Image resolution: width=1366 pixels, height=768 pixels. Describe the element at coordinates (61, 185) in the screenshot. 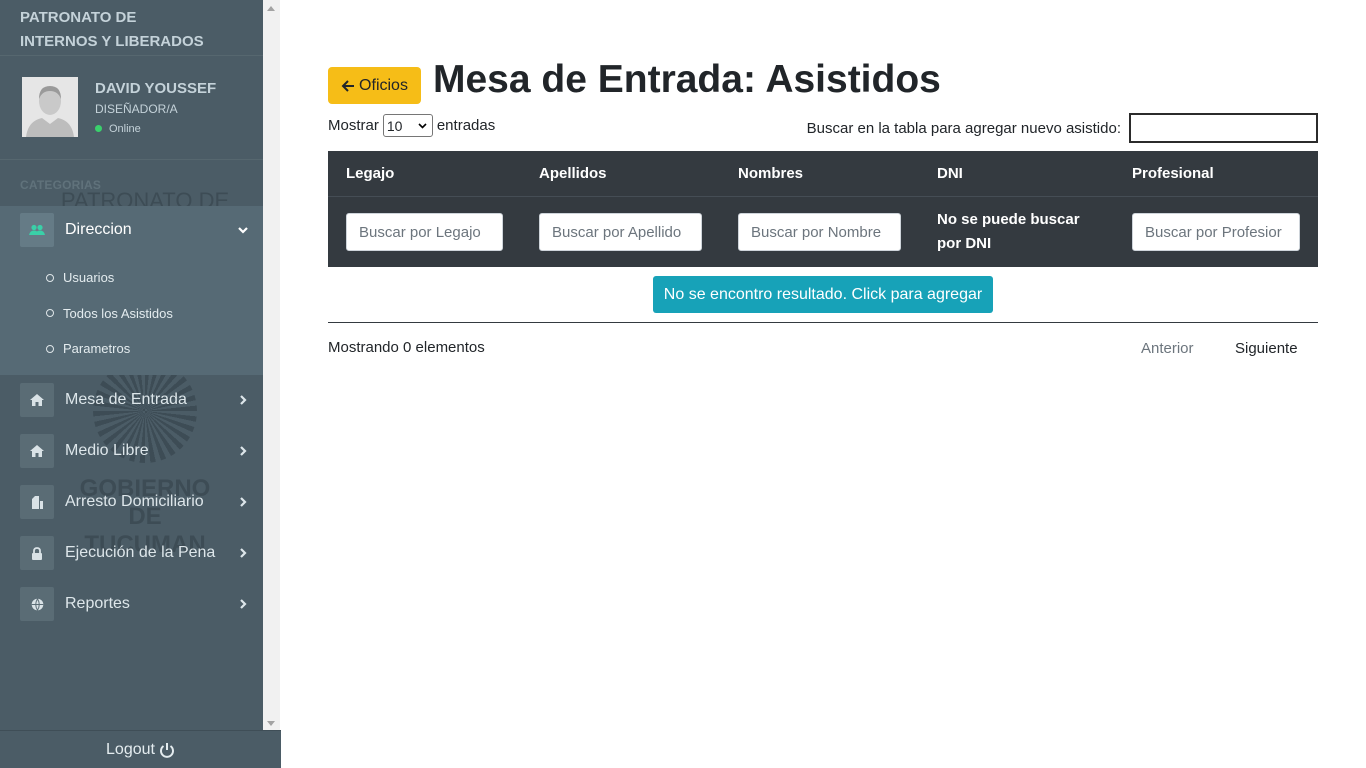

I see `category-label: CATEGORIAS` at that location.